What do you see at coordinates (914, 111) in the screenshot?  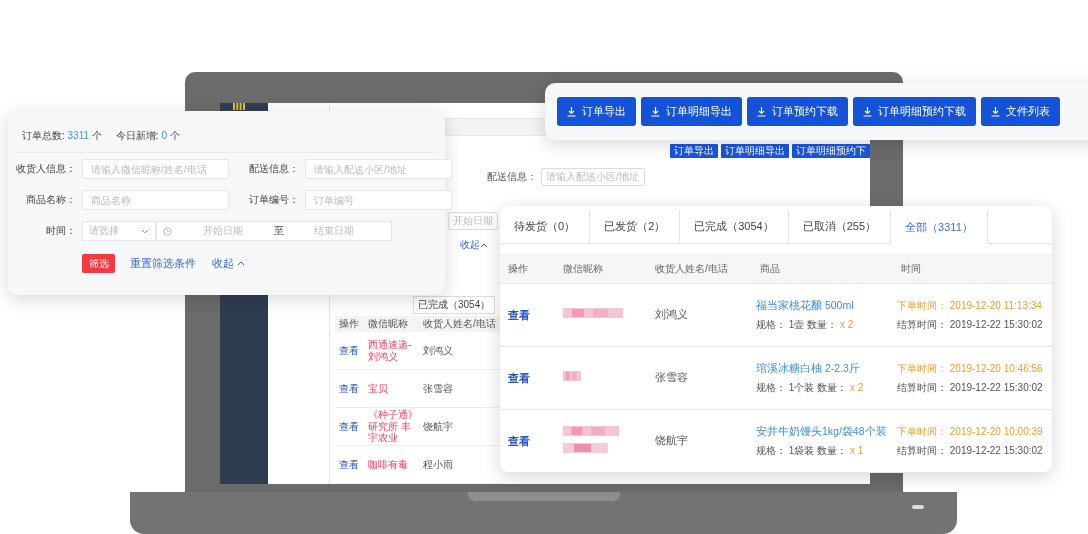 I see `export-button: 订单明细预约下载` at bounding box center [914, 111].